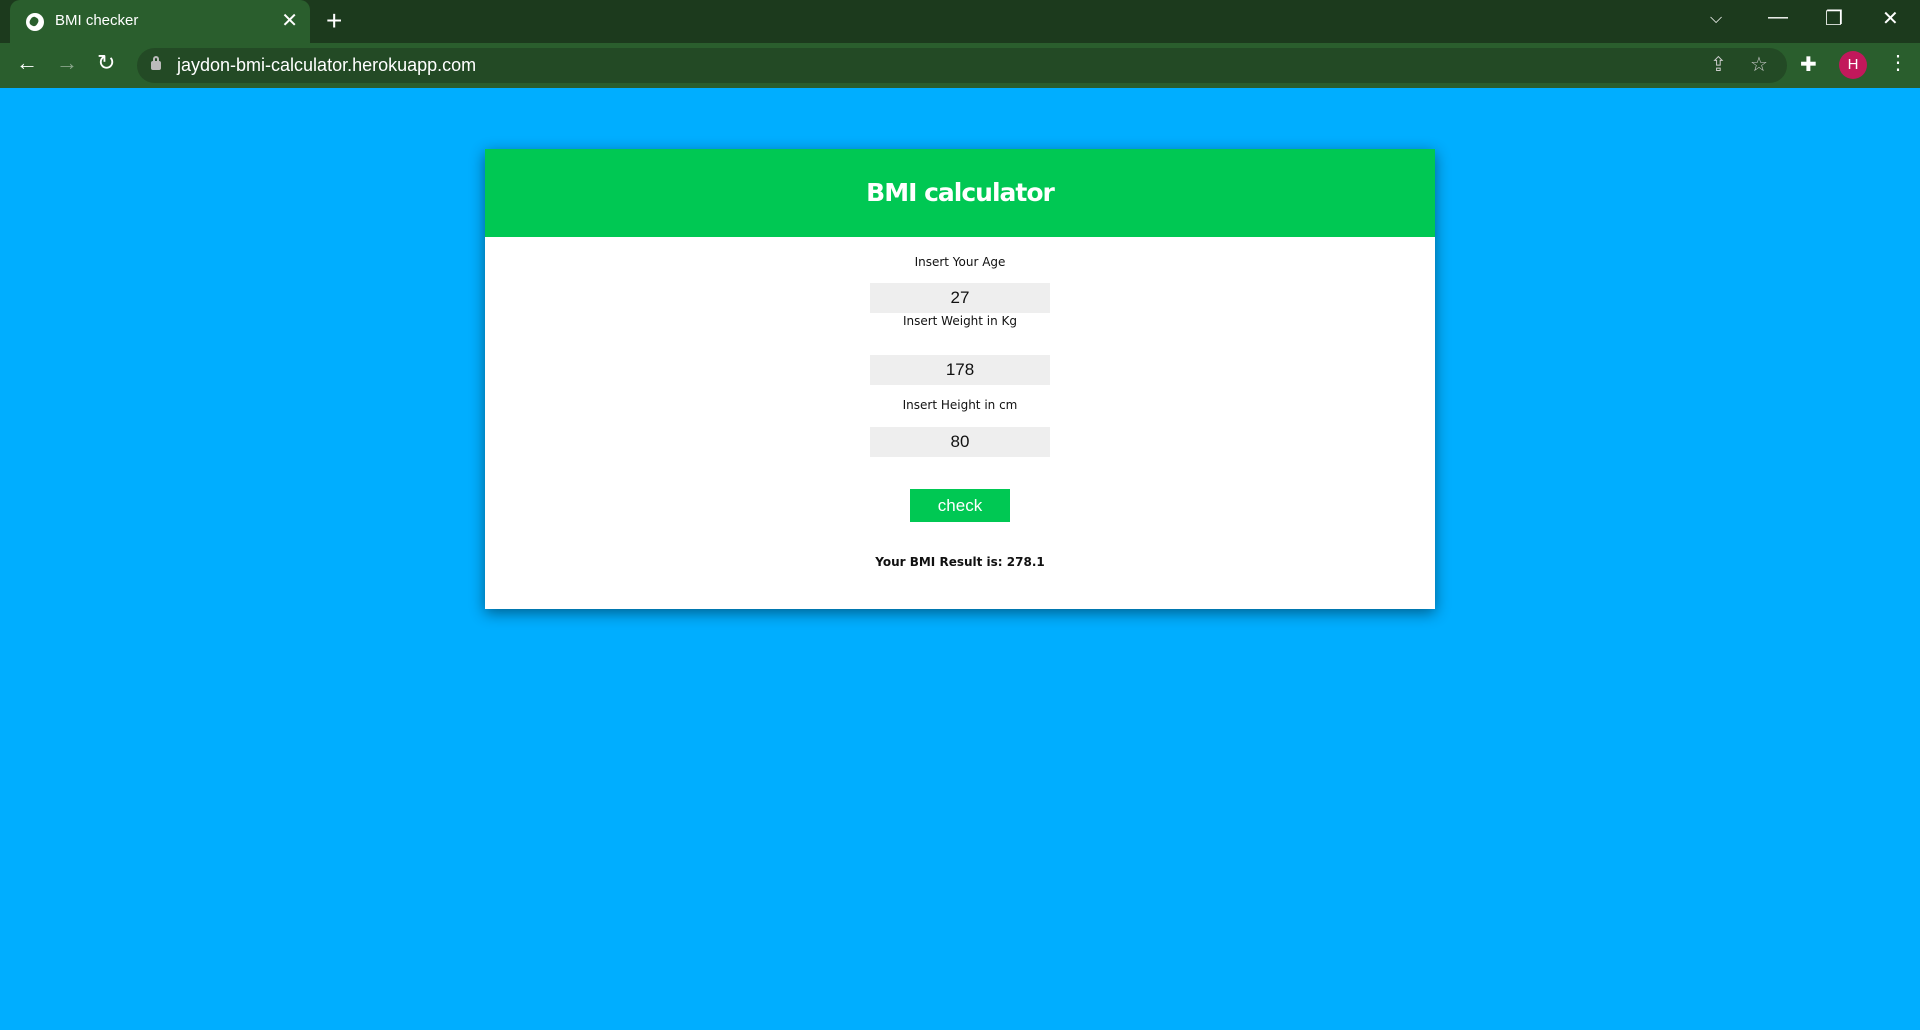  What do you see at coordinates (106, 63) in the screenshot?
I see `reload-button: ↻` at bounding box center [106, 63].